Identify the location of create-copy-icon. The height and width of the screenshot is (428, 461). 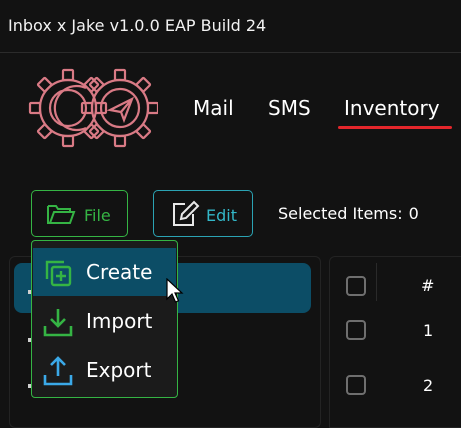
(58, 273).